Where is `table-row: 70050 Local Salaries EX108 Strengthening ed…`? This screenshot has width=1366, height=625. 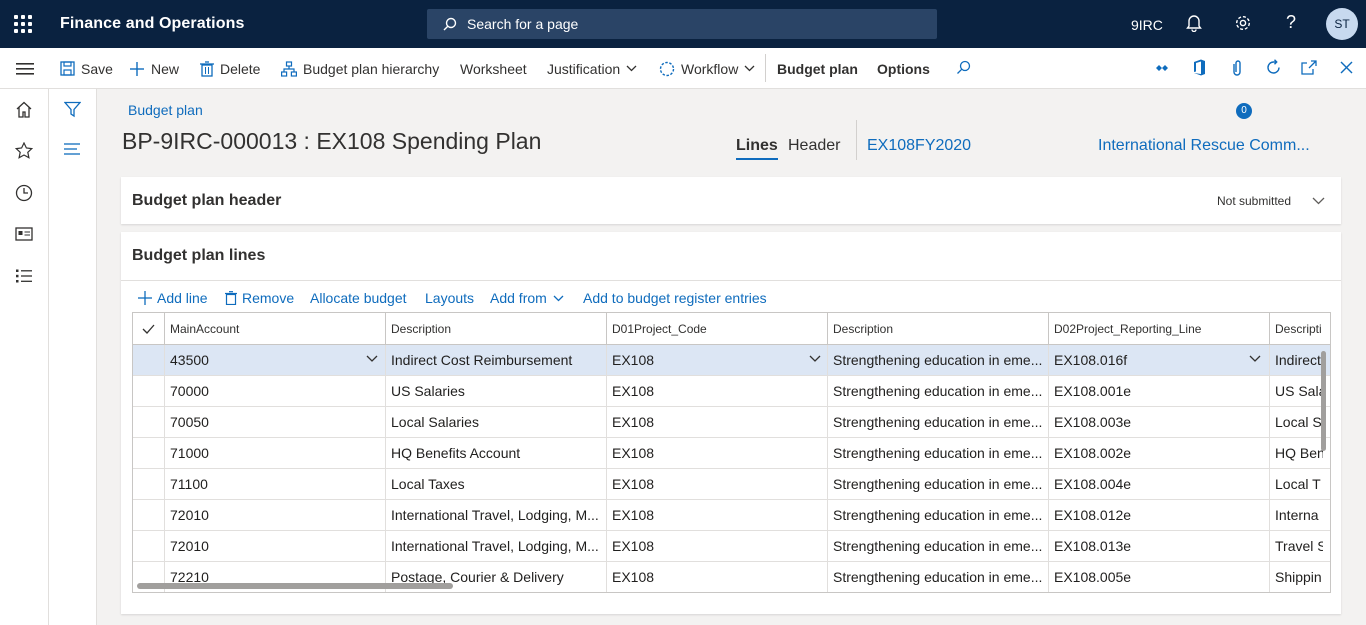
table-row: 70050 Local Salaries EX108 Strengthening ed… is located at coordinates (731, 422).